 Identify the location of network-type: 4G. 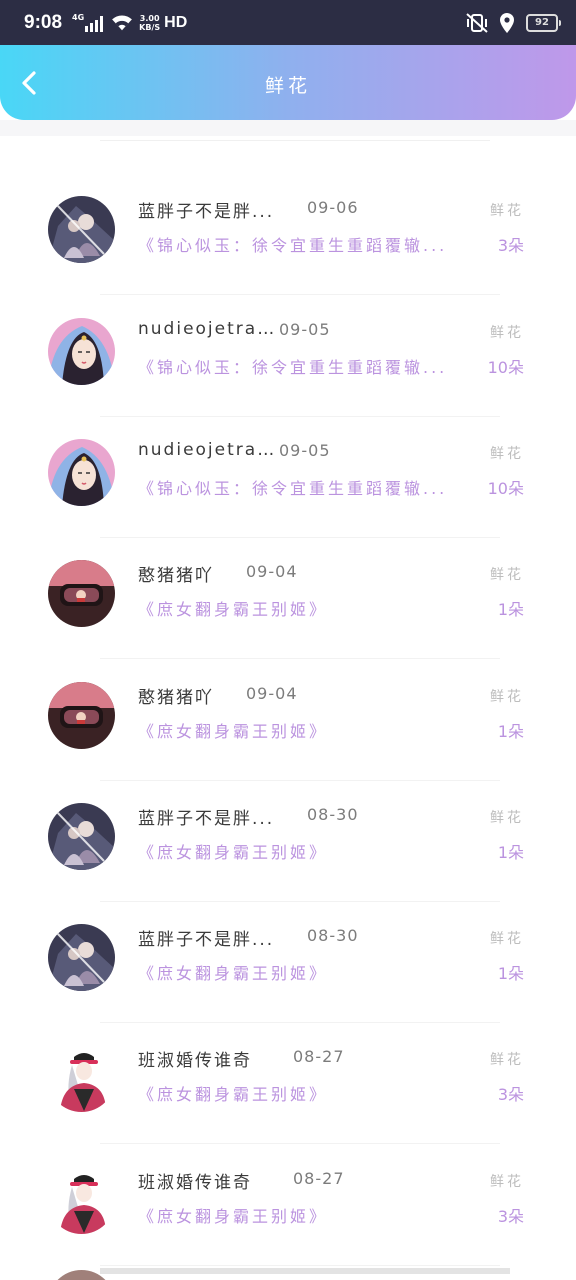
(78, 17).